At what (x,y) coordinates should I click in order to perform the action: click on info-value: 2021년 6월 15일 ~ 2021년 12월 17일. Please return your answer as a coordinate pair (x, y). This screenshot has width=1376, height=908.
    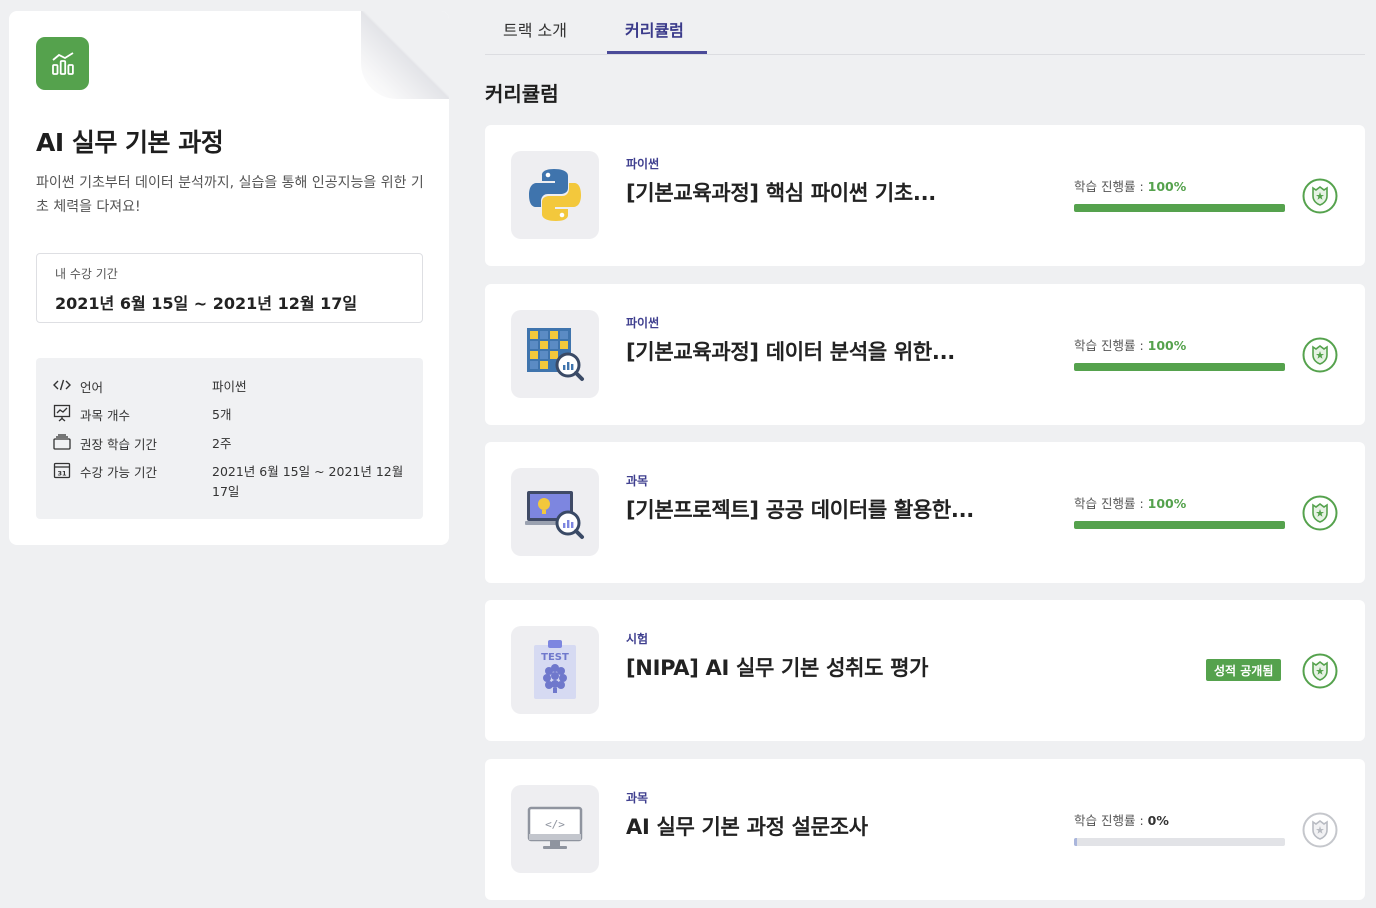
    Looking at the image, I should click on (308, 481).